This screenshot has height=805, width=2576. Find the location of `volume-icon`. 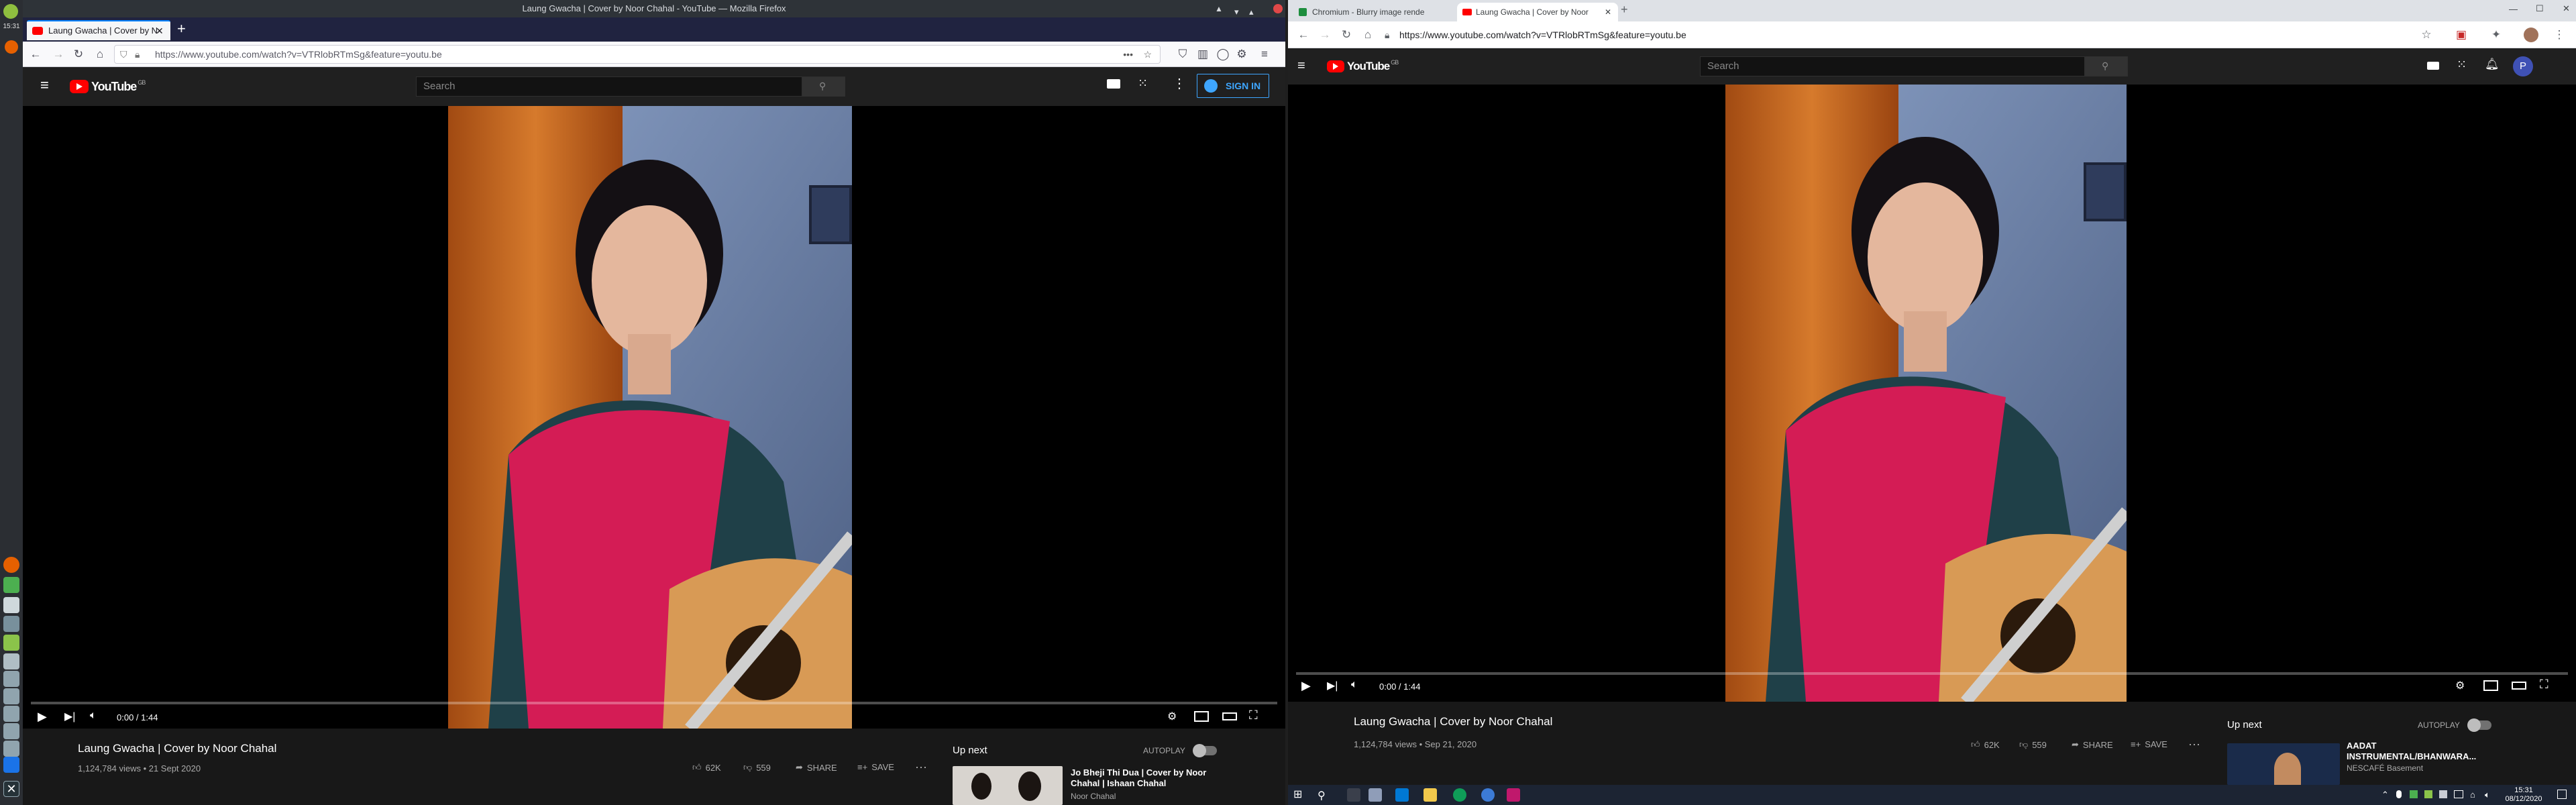

volume-icon is located at coordinates (11, 661).